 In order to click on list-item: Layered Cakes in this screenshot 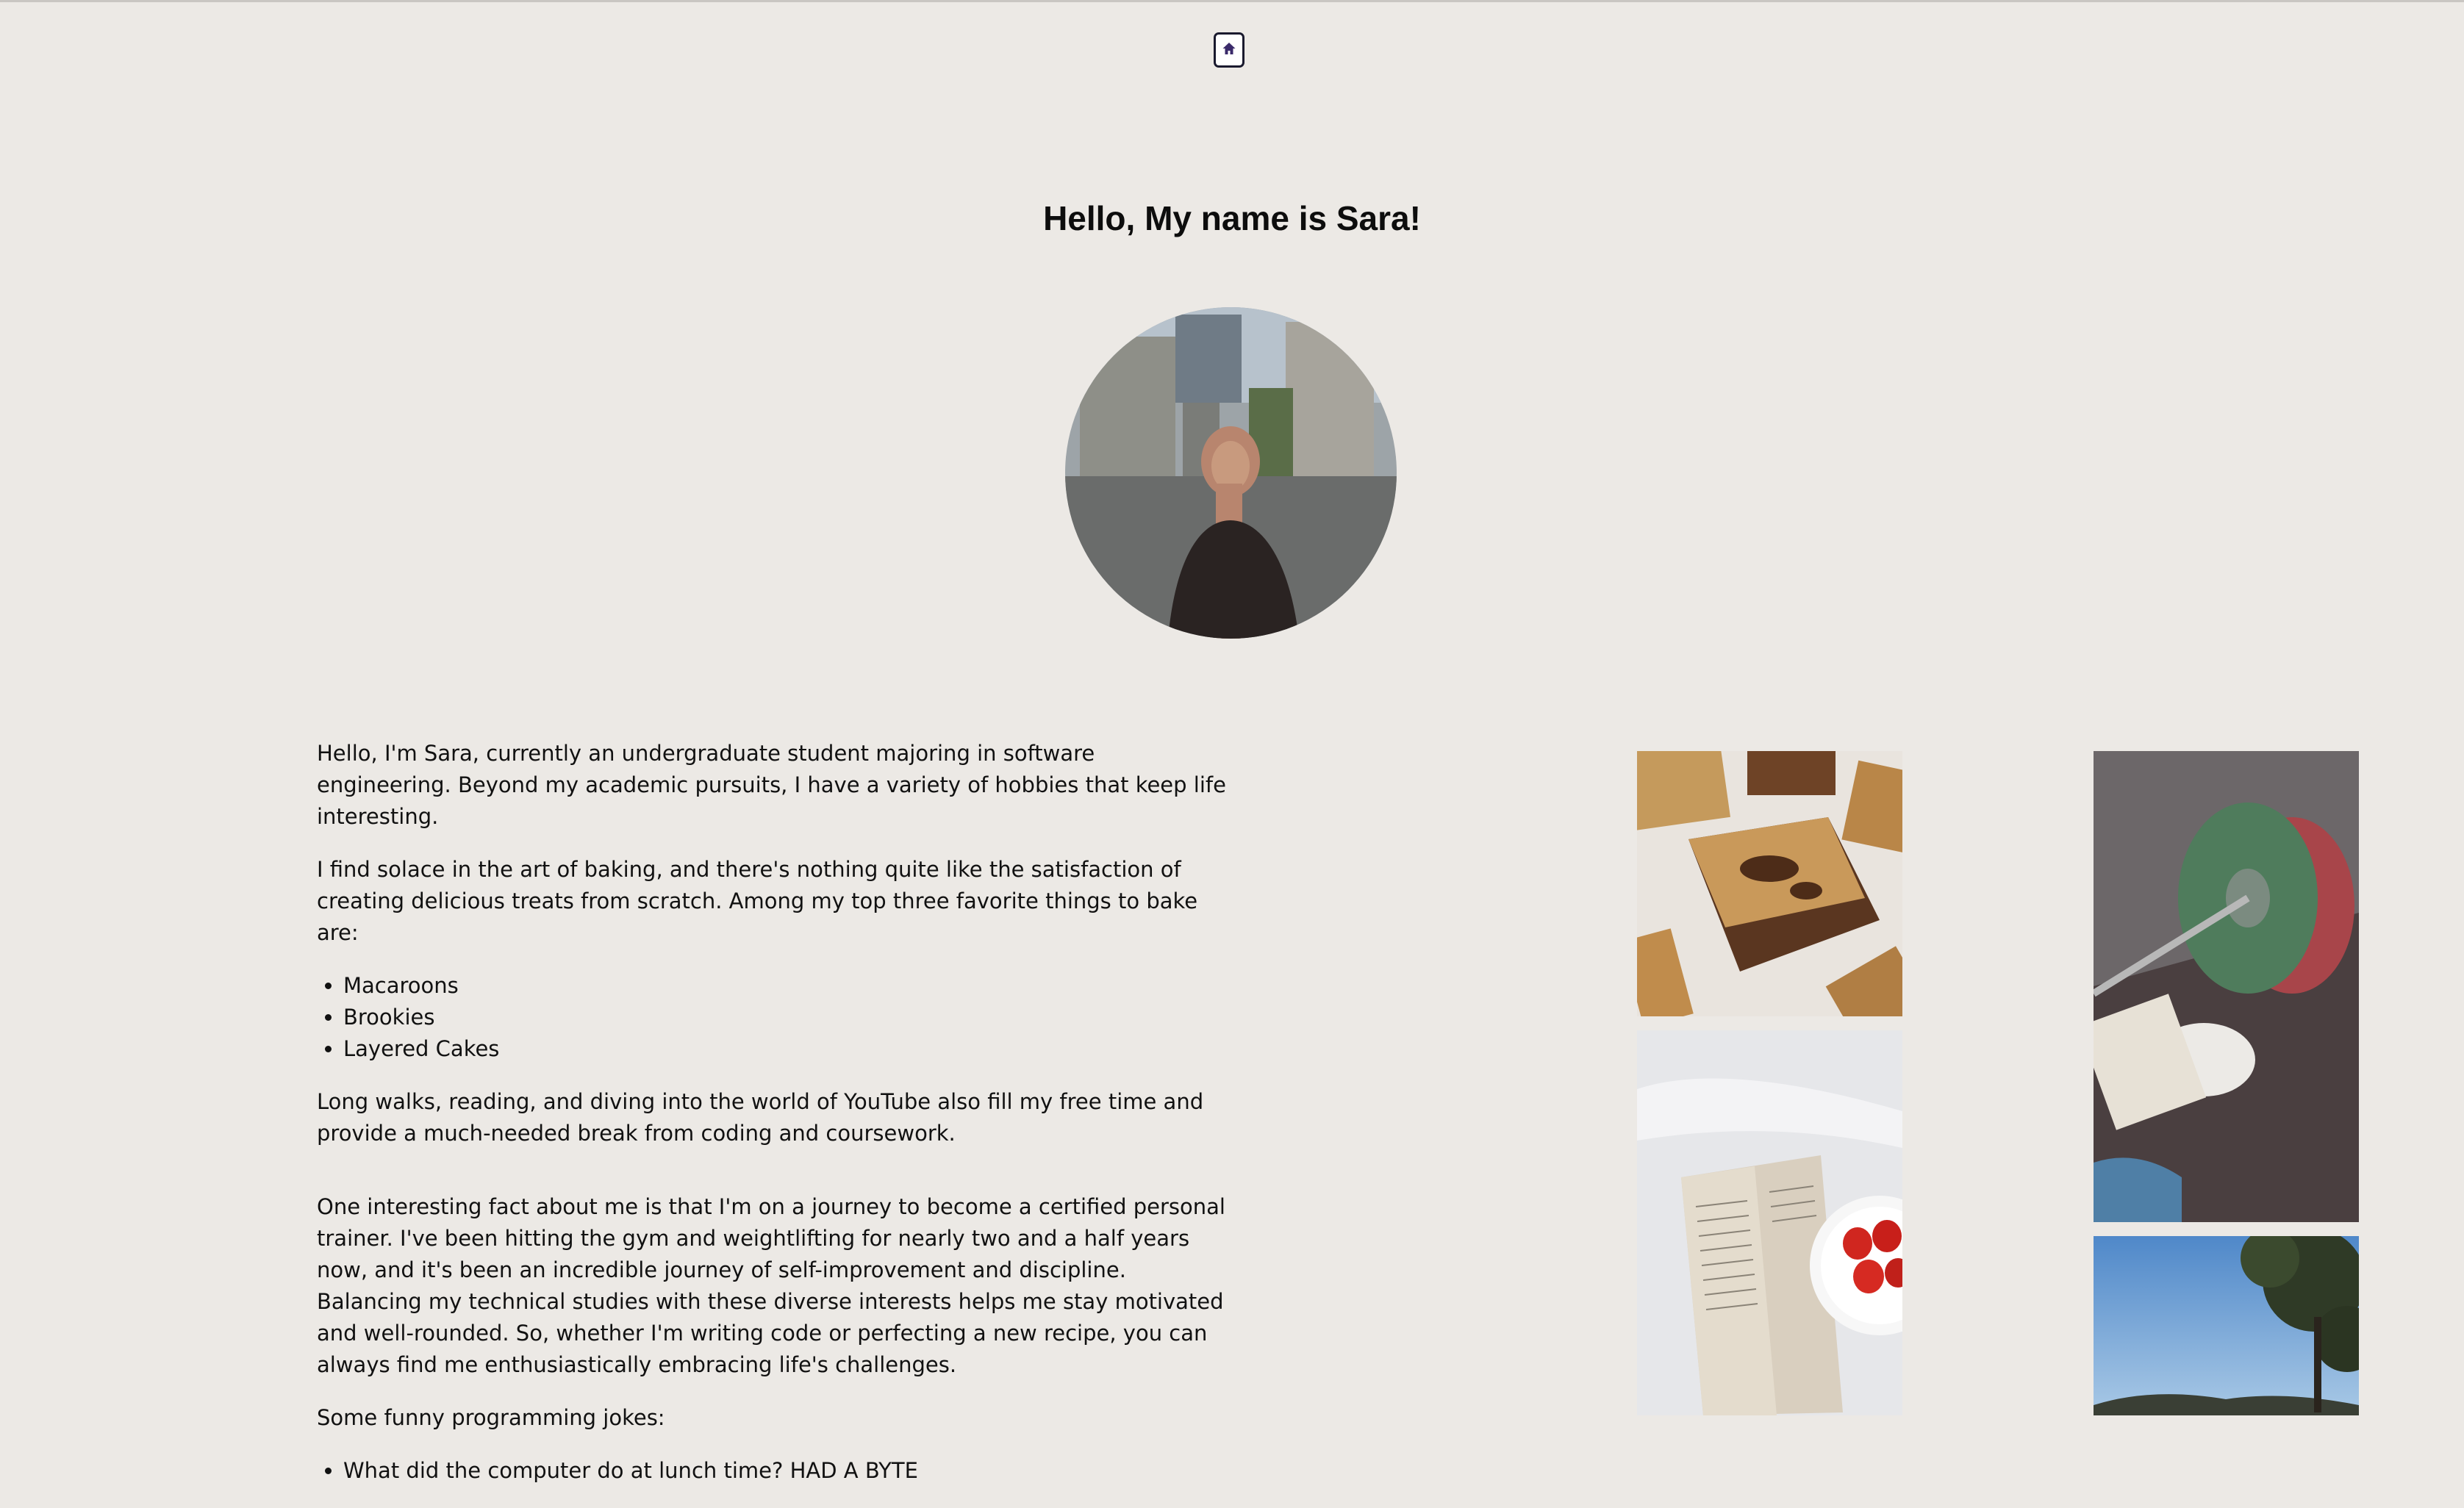, I will do `click(789, 1049)`.